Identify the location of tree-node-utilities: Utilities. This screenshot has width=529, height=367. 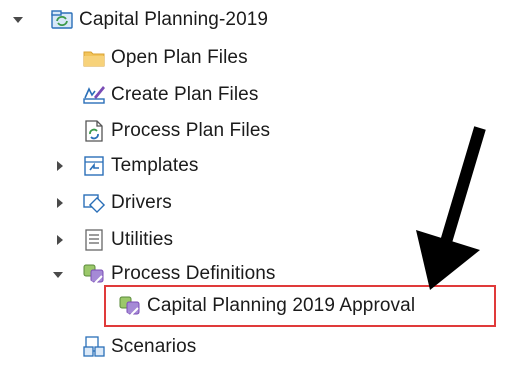
(127, 240).